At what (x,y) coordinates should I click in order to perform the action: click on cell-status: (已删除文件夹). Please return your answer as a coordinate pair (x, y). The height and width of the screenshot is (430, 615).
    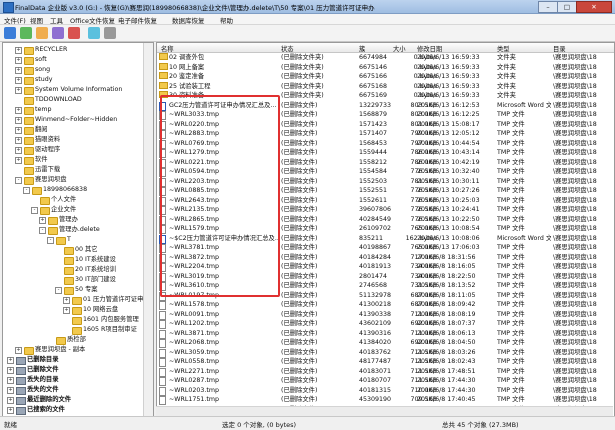
    Looking at the image, I should click on (302, 67).